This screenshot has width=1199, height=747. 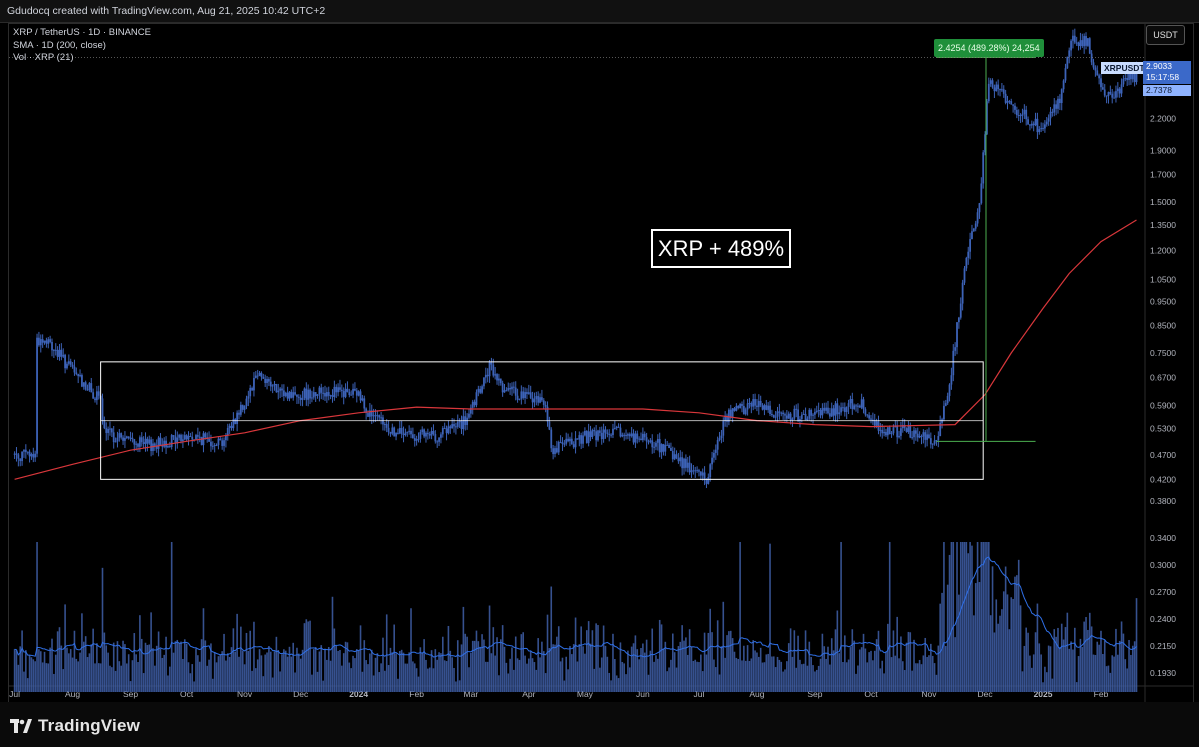 I want to click on legend-symbol: XRP / TetherUS · 1D · BINANCE, so click(x=82, y=33).